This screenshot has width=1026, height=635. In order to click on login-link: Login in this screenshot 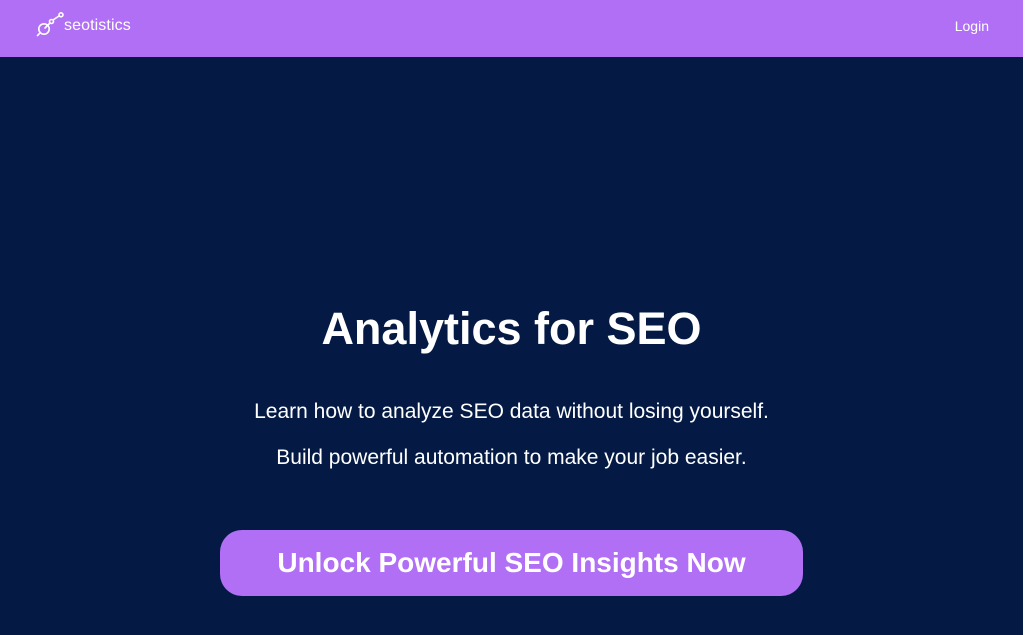, I will do `click(972, 26)`.